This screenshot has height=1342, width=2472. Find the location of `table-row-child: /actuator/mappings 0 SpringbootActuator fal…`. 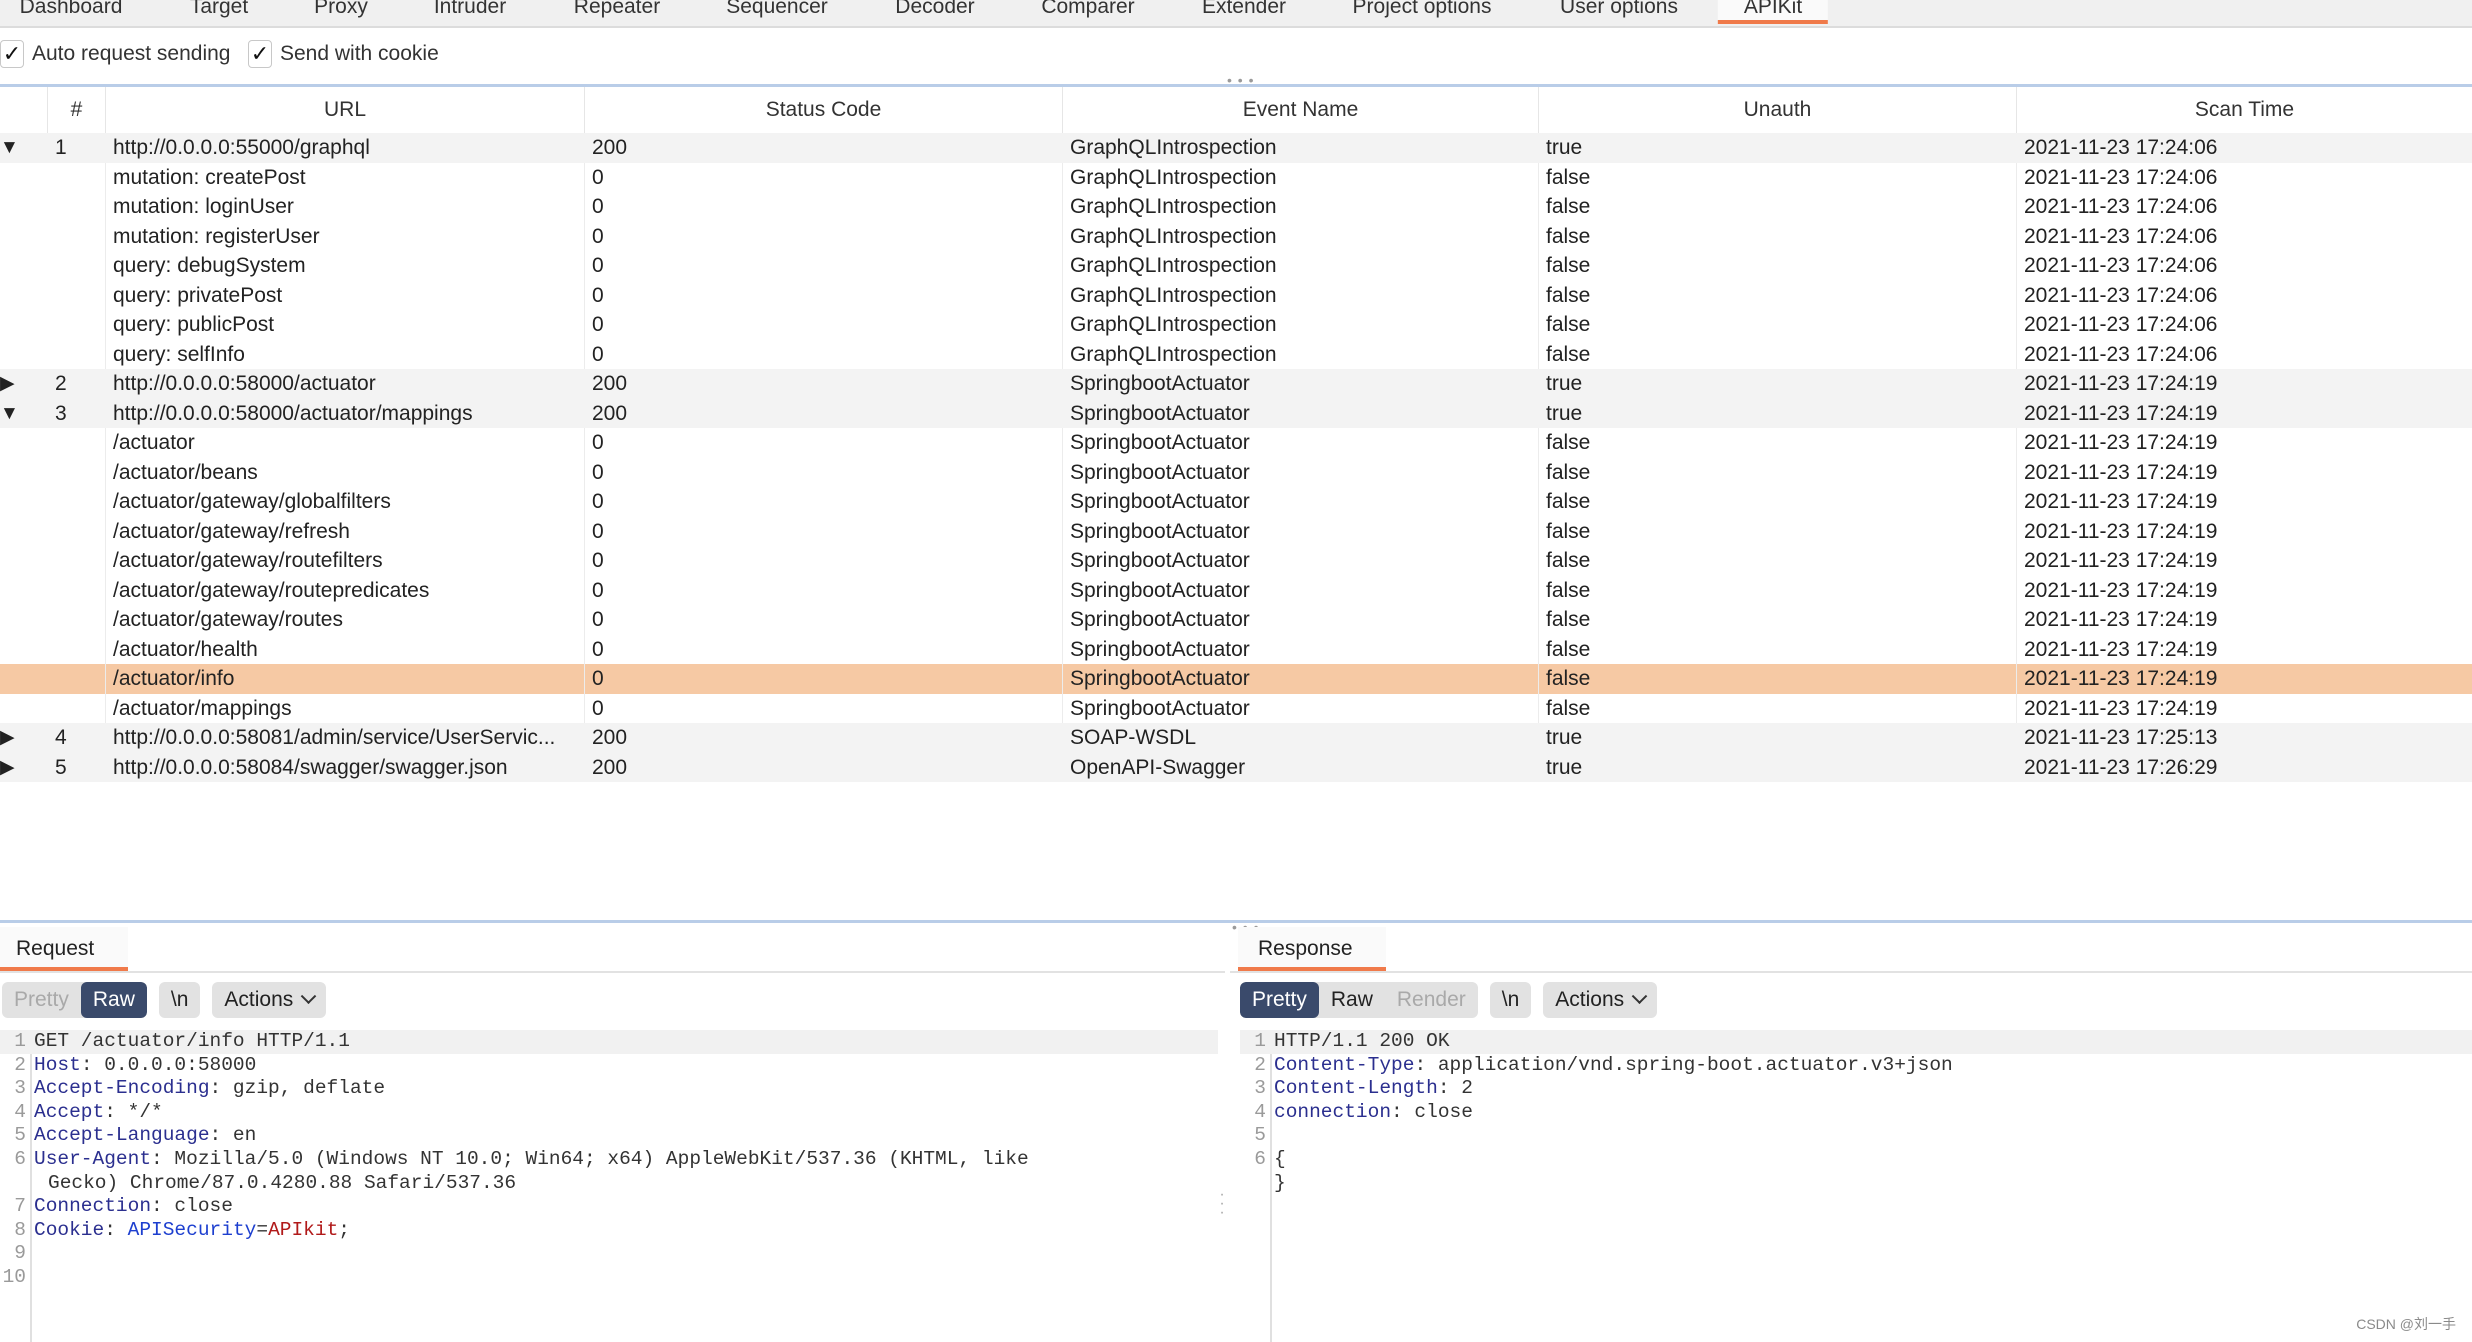

table-row-child: /actuator/mappings 0 SpringbootActuator fal… is located at coordinates (1236, 708).